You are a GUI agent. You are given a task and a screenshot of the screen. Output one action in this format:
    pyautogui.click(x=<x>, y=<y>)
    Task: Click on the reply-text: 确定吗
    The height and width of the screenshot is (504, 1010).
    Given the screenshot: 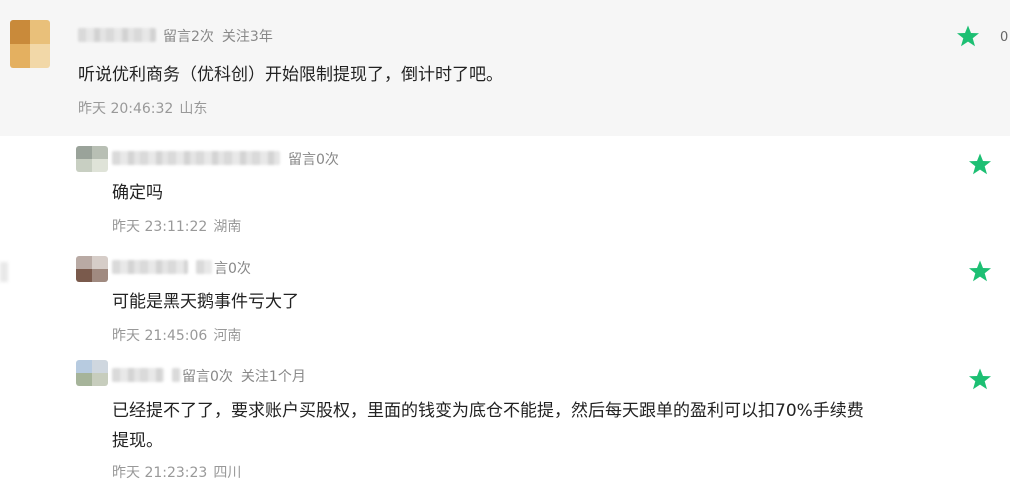 What is the action you would take?
    pyautogui.click(x=137, y=193)
    